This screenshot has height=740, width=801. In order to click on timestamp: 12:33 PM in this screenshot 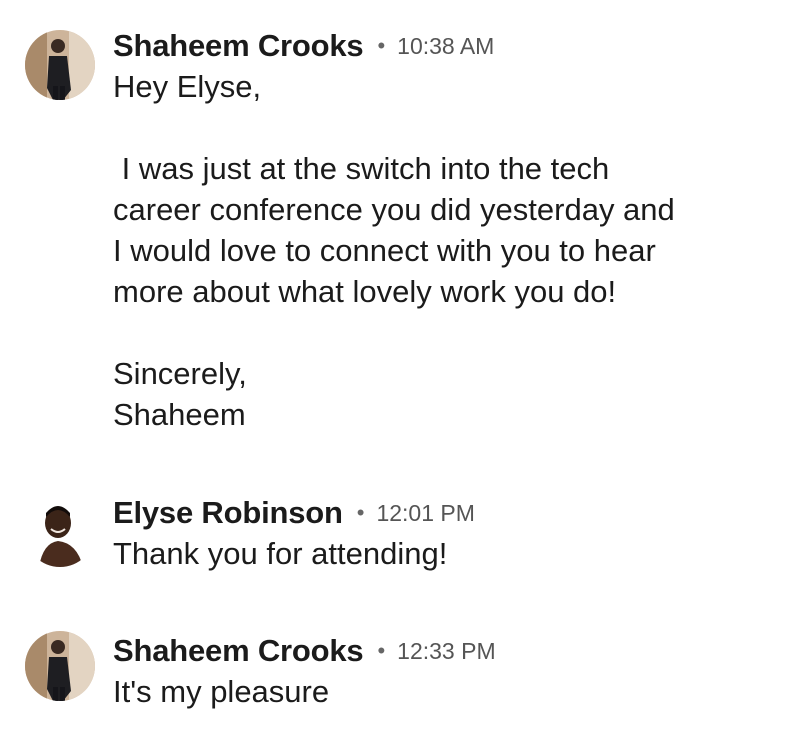, I will do `click(446, 650)`.